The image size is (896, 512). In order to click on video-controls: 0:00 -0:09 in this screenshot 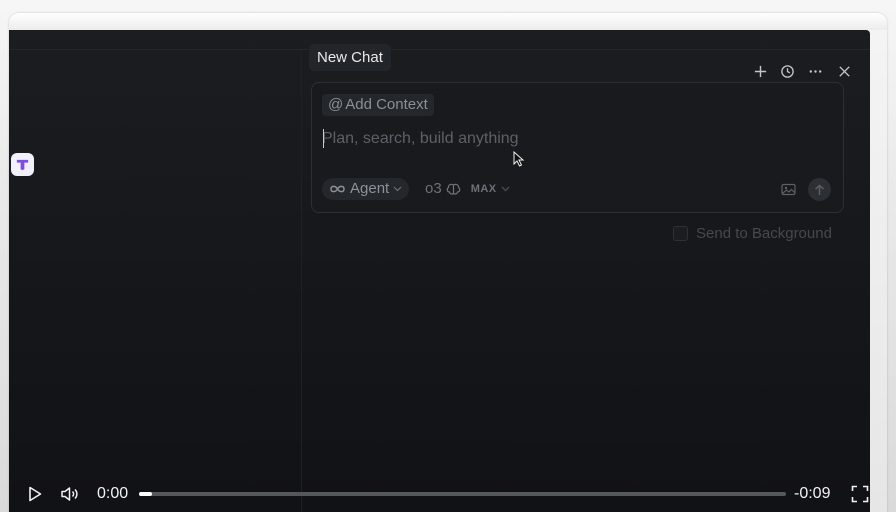, I will do `click(448, 493)`.